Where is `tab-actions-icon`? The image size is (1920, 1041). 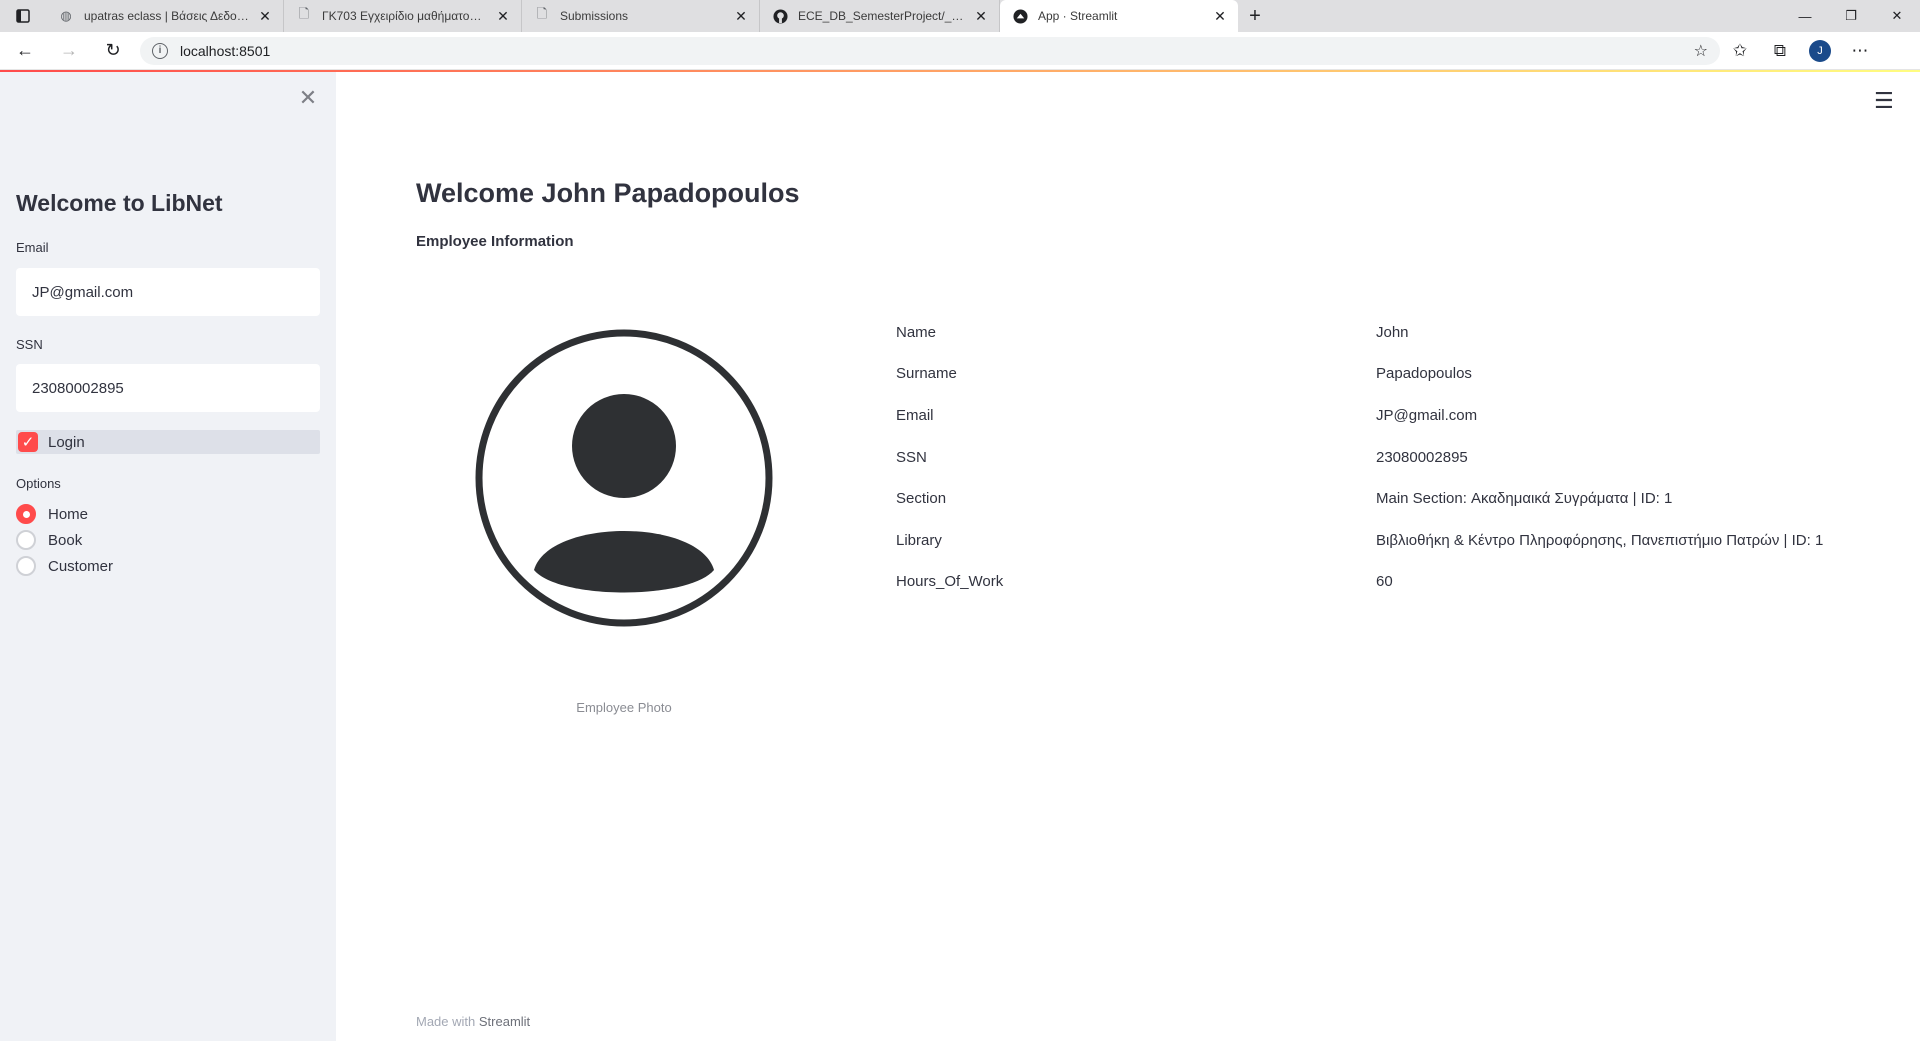 tab-actions-icon is located at coordinates (23, 16).